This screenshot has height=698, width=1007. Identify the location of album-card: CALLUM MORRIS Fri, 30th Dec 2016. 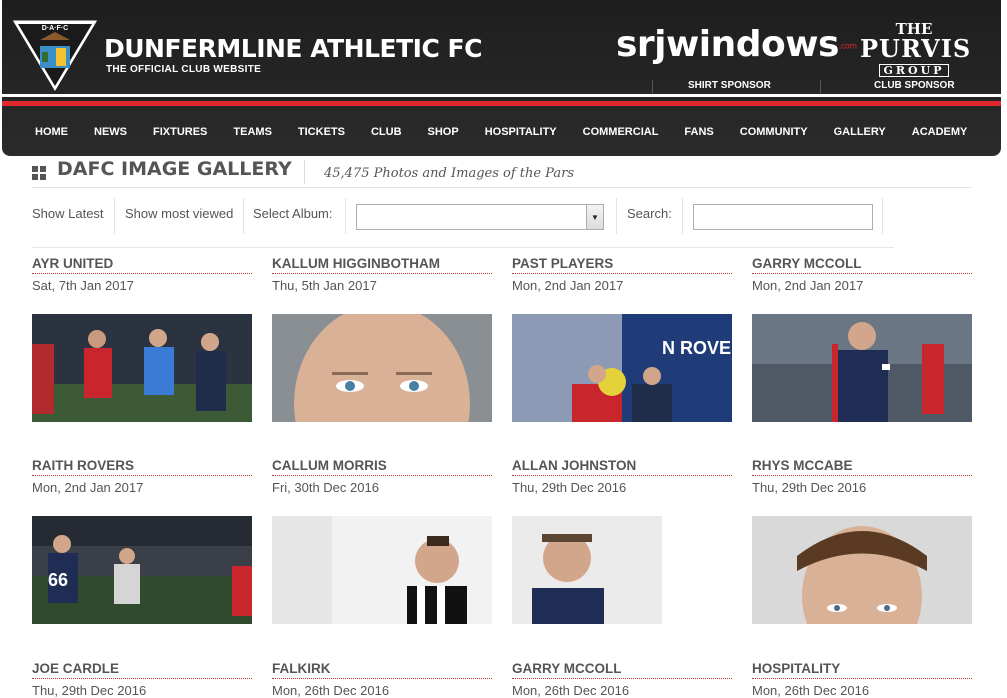
(382, 476).